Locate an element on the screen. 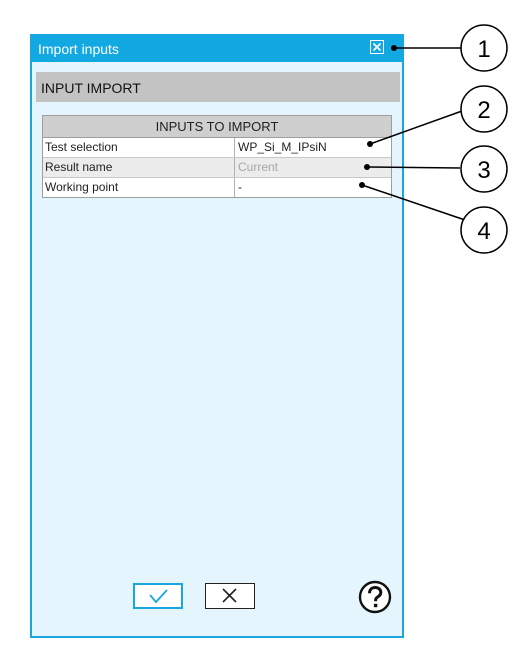 The width and height of the screenshot is (530, 666). callout-number: 3 is located at coordinates (483, 170).